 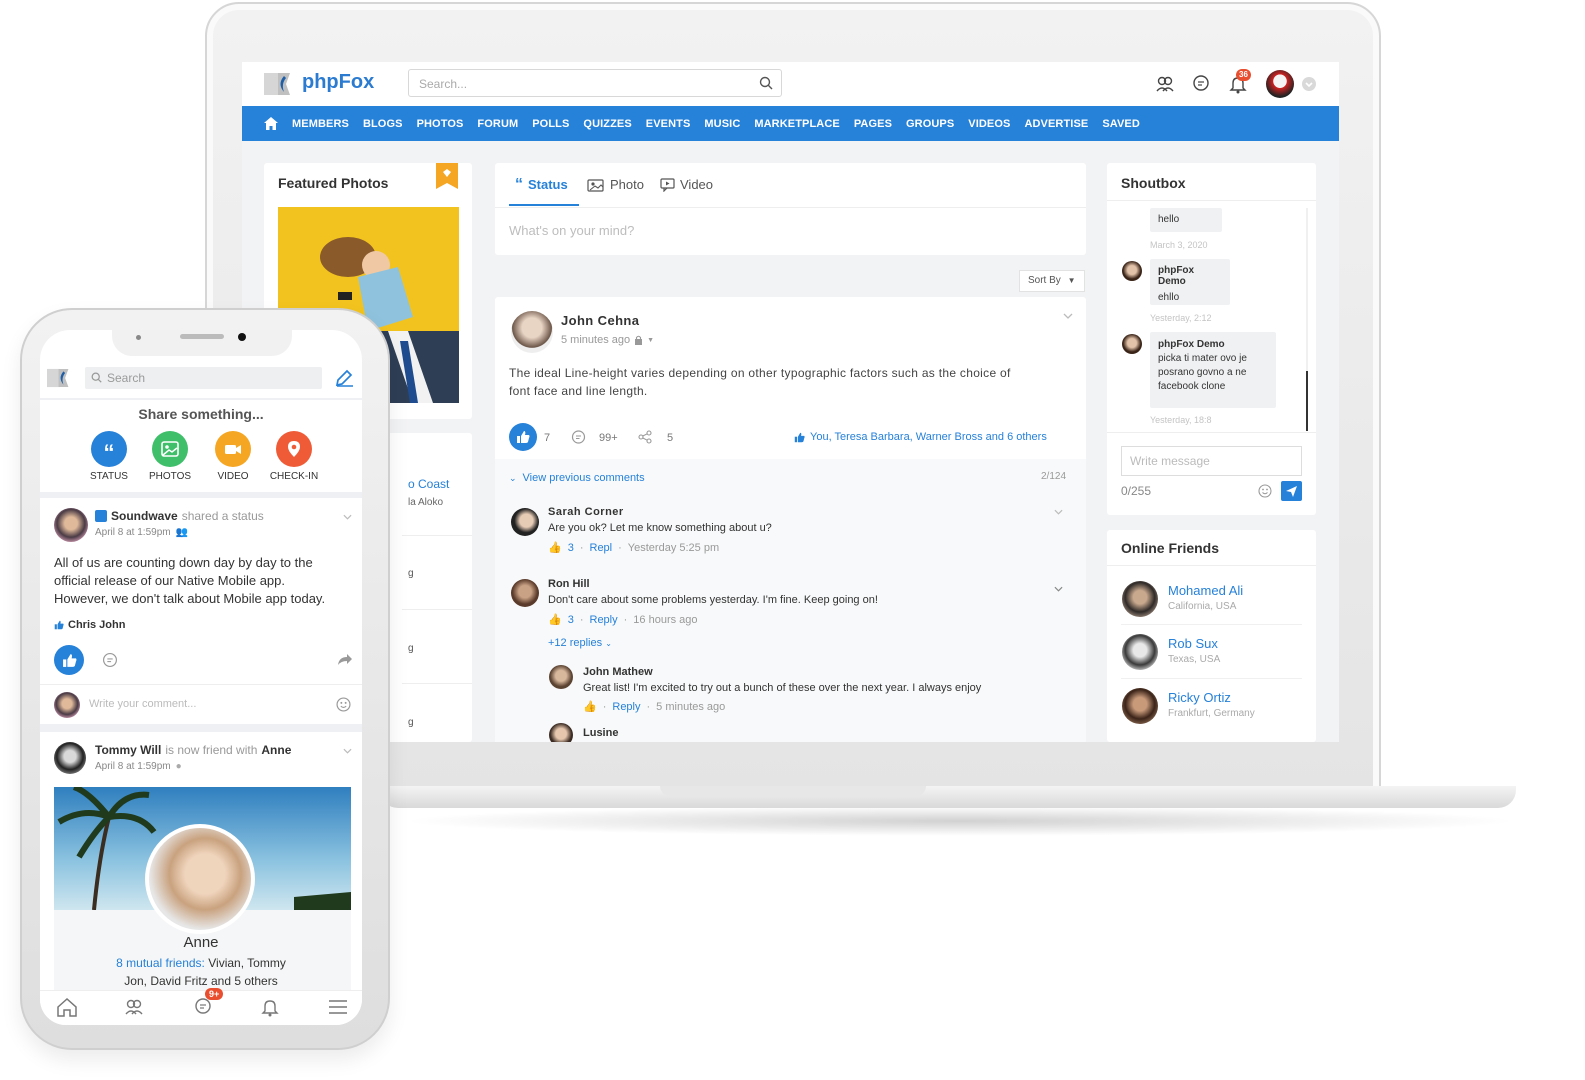 What do you see at coordinates (128, 750) in the screenshot?
I see `post-author-name: Tommy Will` at bounding box center [128, 750].